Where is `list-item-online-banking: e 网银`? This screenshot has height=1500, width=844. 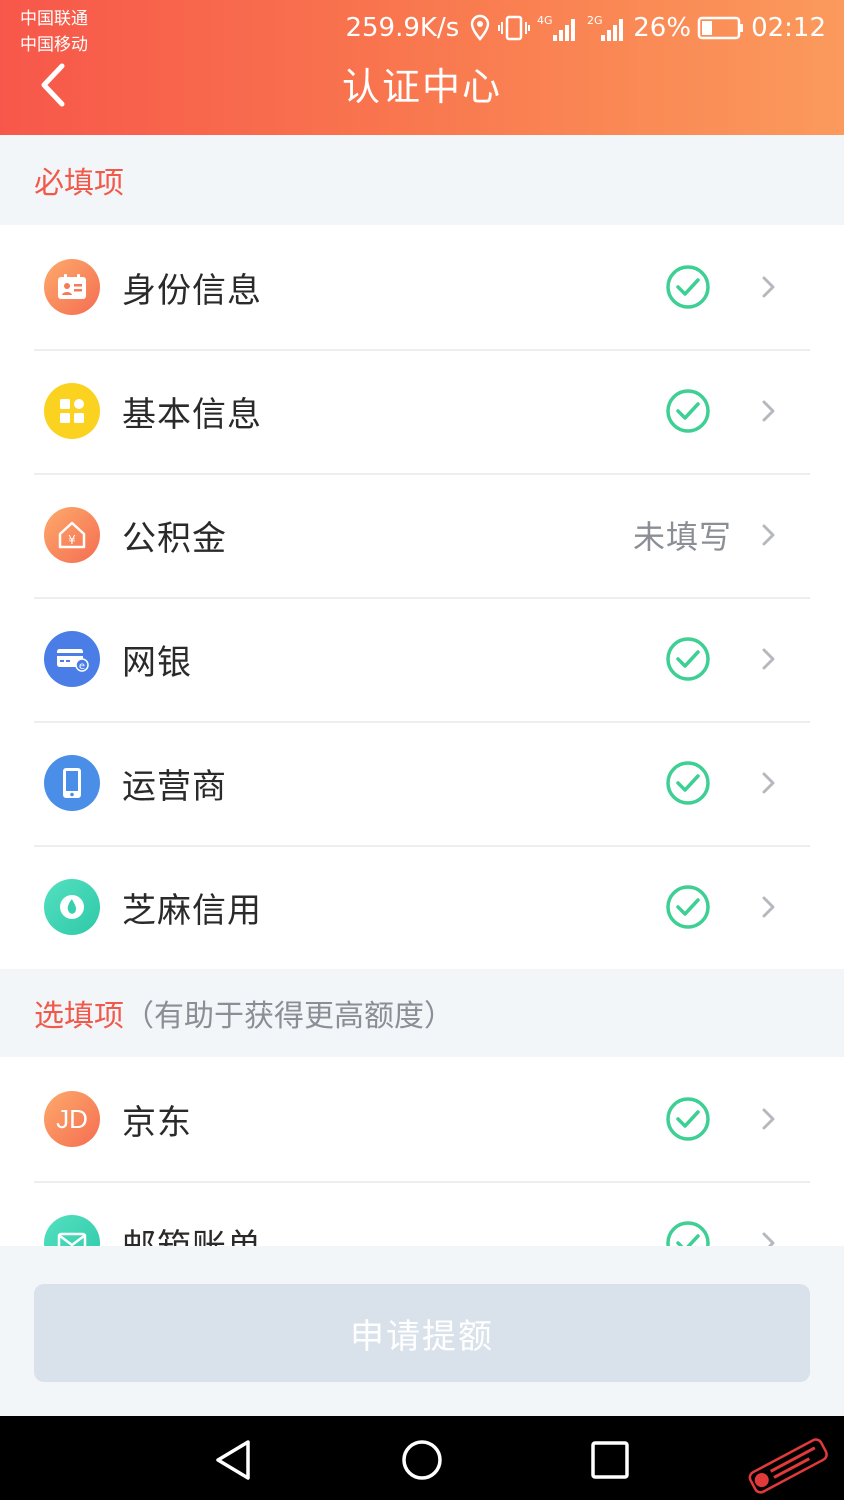
list-item-online-banking: e 网银 is located at coordinates (422, 659).